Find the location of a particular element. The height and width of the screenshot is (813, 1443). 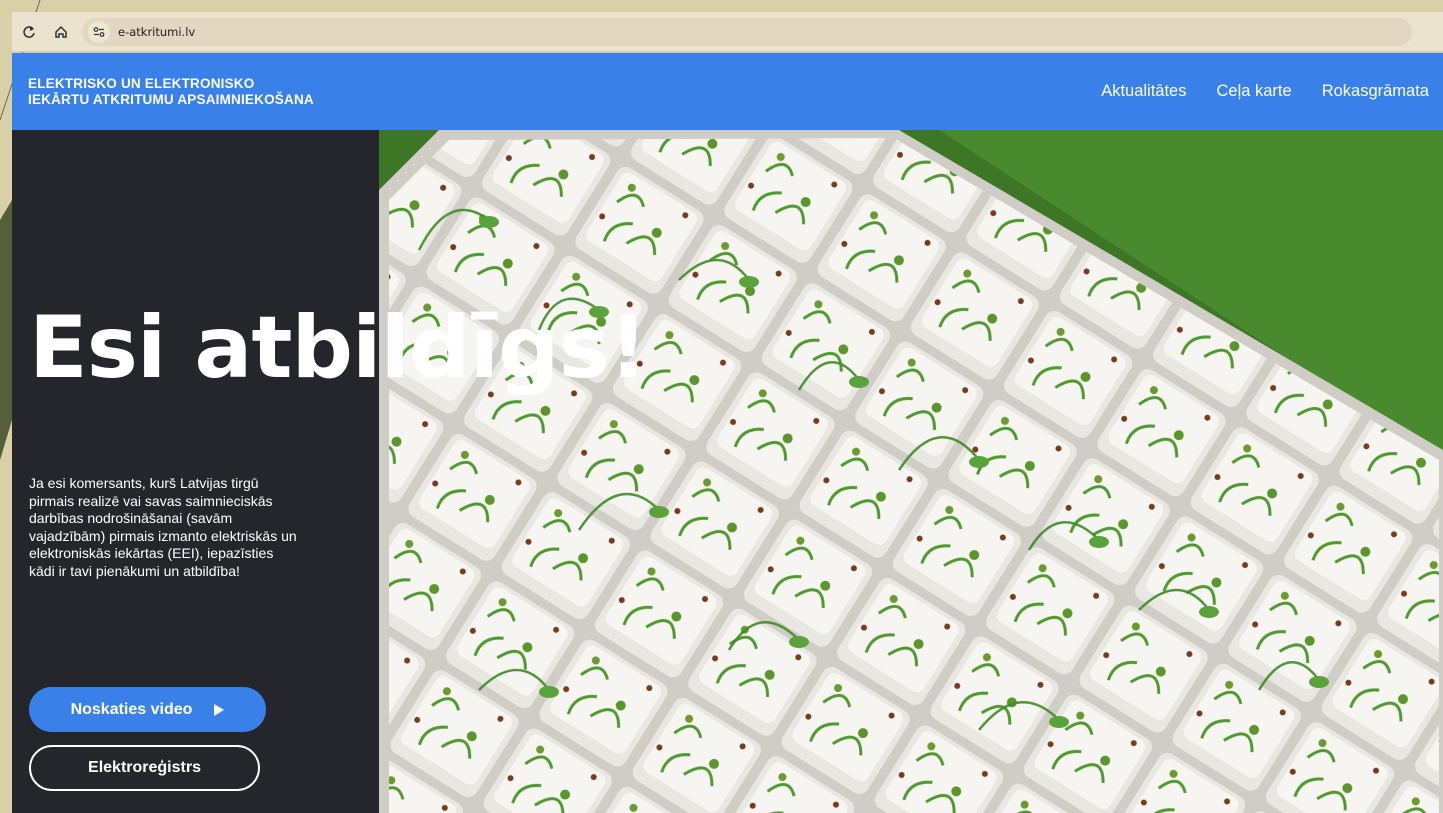

hero-title: Esi atbildīgs! is located at coordinates (338, 348).